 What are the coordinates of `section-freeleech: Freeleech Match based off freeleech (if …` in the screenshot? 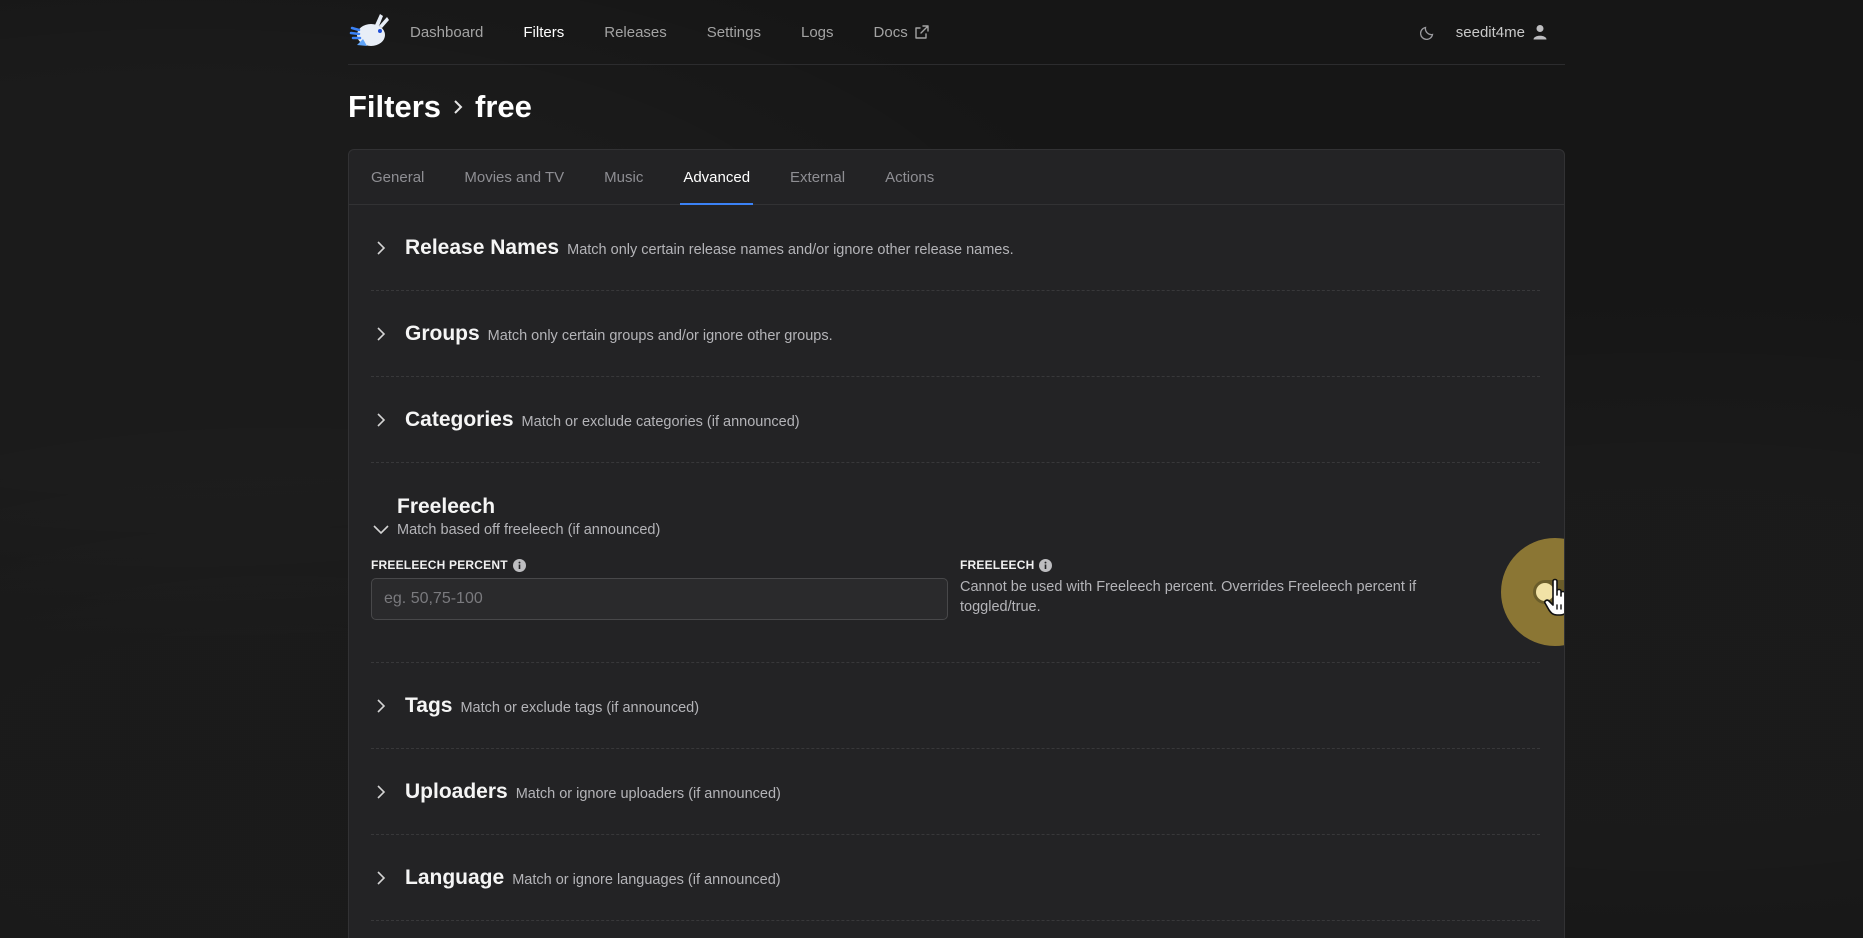 It's located at (967, 563).